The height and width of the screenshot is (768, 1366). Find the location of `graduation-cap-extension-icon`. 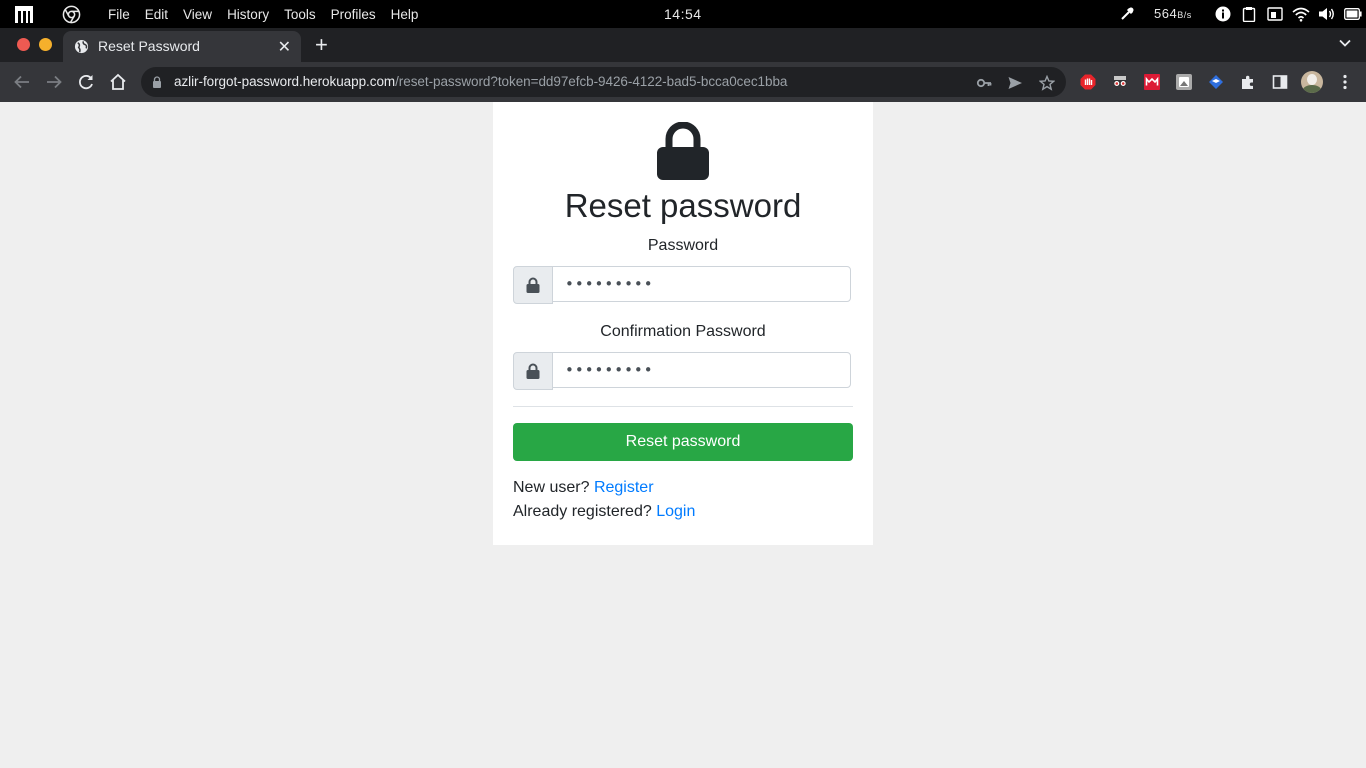

graduation-cap-extension-icon is located at coordinates (1216, 82).